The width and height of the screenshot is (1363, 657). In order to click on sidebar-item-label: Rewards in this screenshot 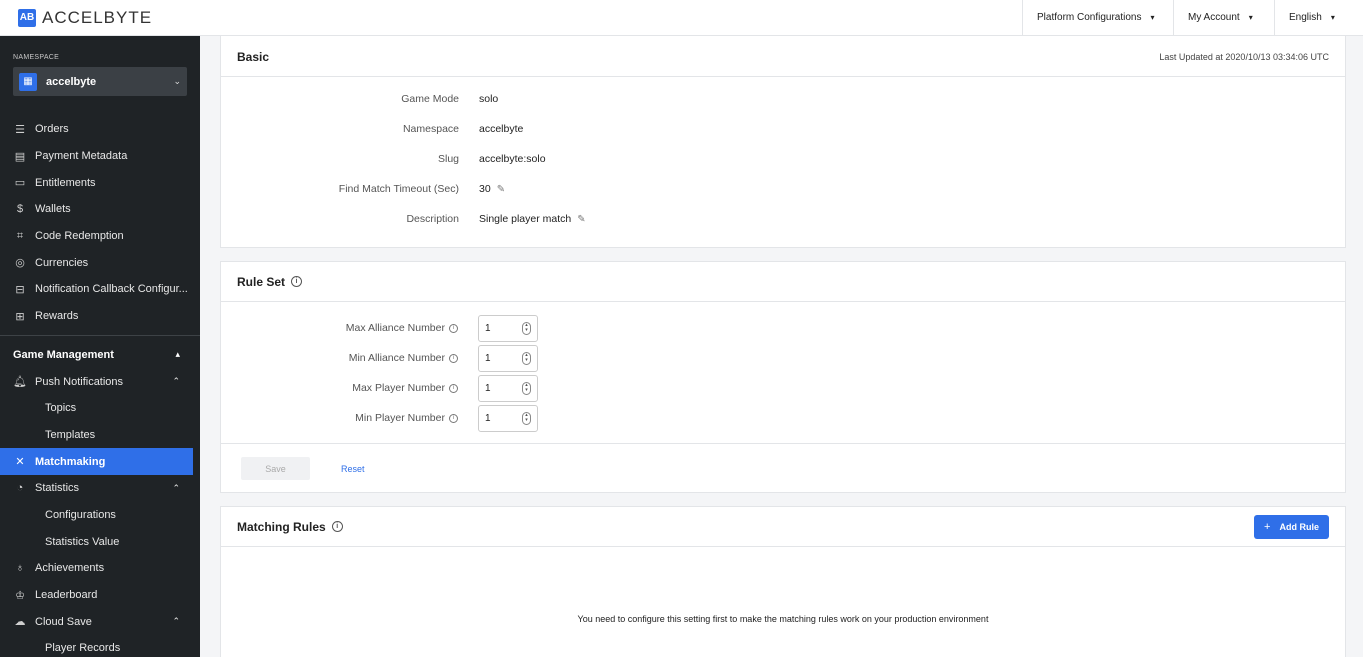, I will do `click(57, 316)`.